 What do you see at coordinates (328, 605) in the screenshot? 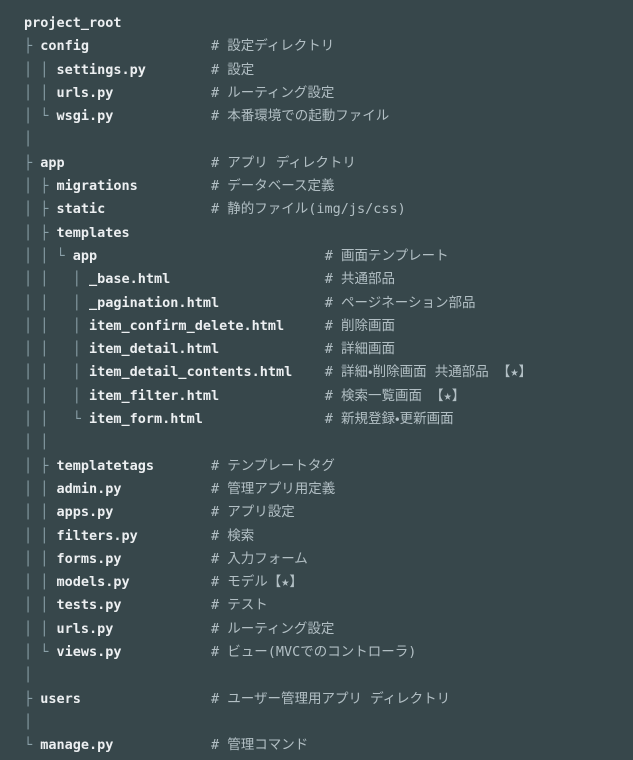
I see `tree-row: │ │ tests.py # テスト` at bounding box center [328, 605].